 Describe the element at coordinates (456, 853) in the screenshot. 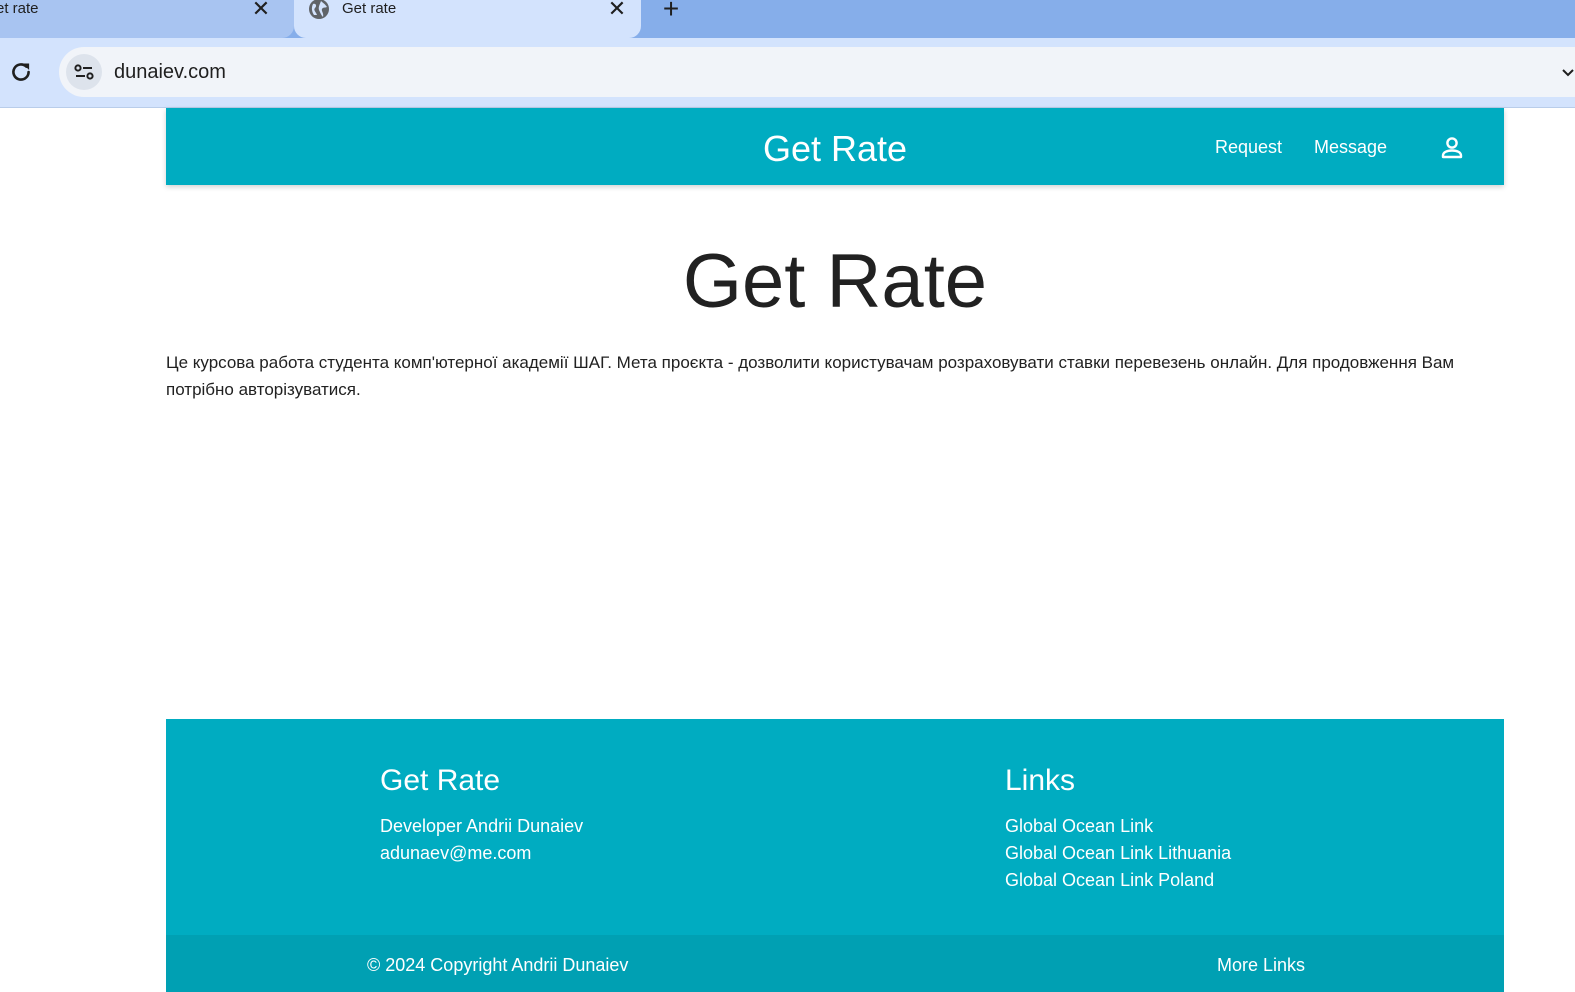

I see `footer-email-text: adunaev@me.com` at that location.